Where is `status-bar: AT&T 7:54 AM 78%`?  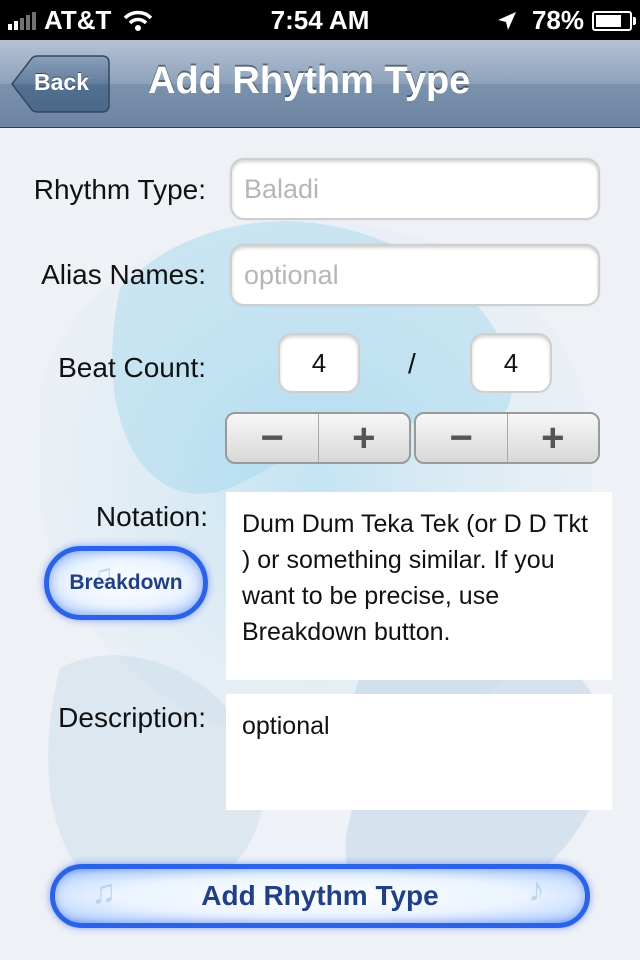
status-bar: AT&T 7:54 AM 78% is located at coordinates (320, 20).